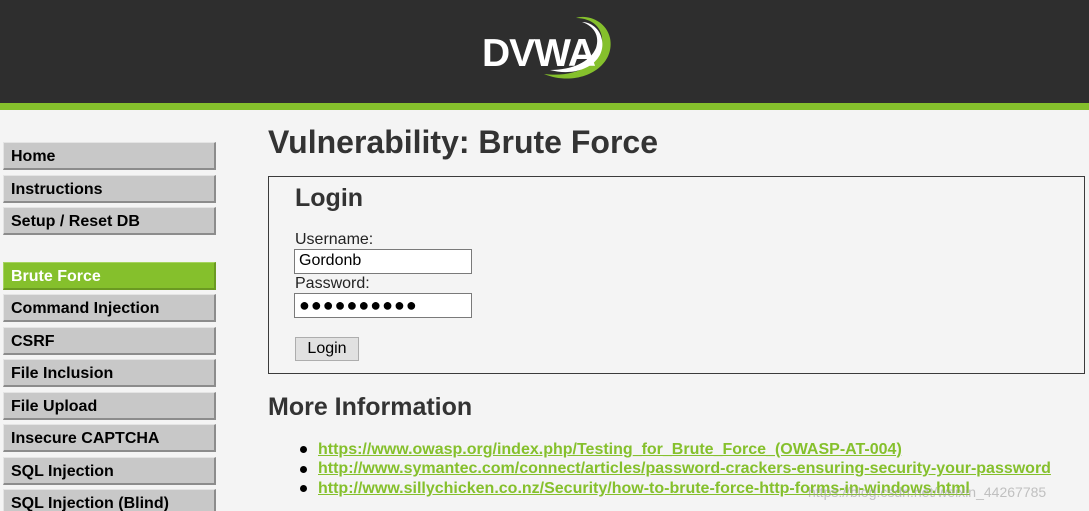 This screenshot has height=511, width=1089. I want to click on sidebar-item-setup-reset-db: Setup / Reset DB, so click(109, 221).